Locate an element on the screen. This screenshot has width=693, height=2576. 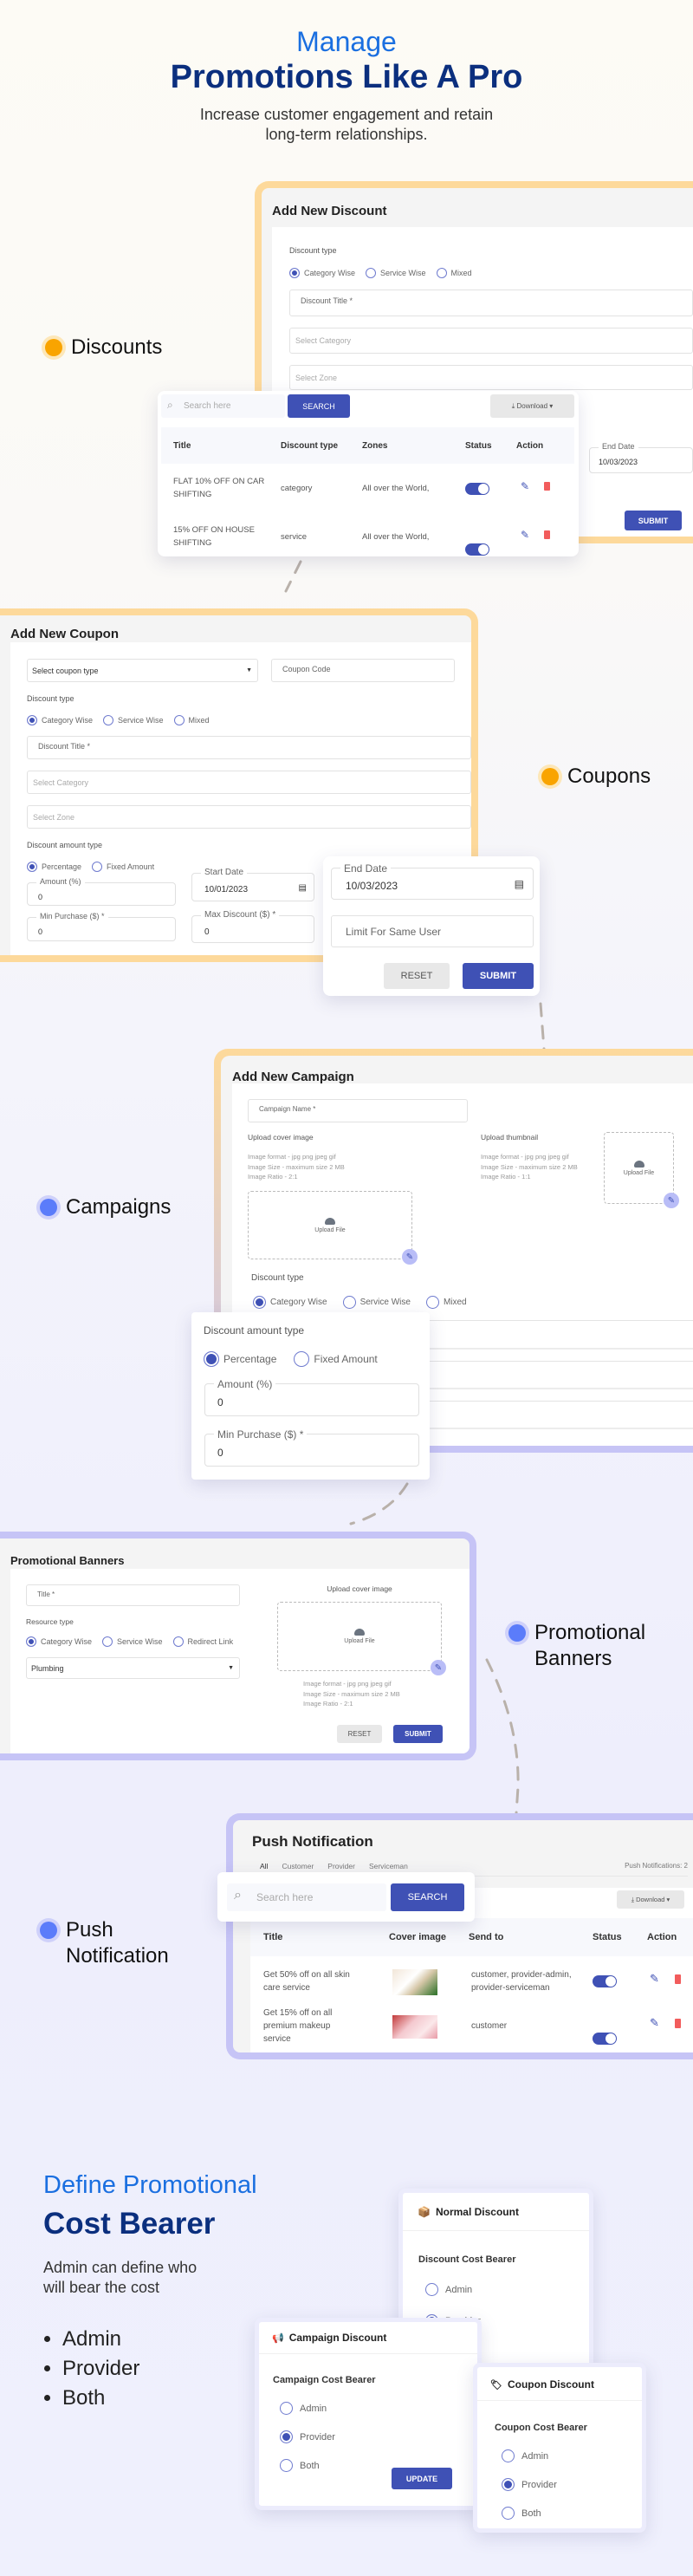
end-date-field: End Date 10/03/2023 ▤ is located at coordinates (432, 881).